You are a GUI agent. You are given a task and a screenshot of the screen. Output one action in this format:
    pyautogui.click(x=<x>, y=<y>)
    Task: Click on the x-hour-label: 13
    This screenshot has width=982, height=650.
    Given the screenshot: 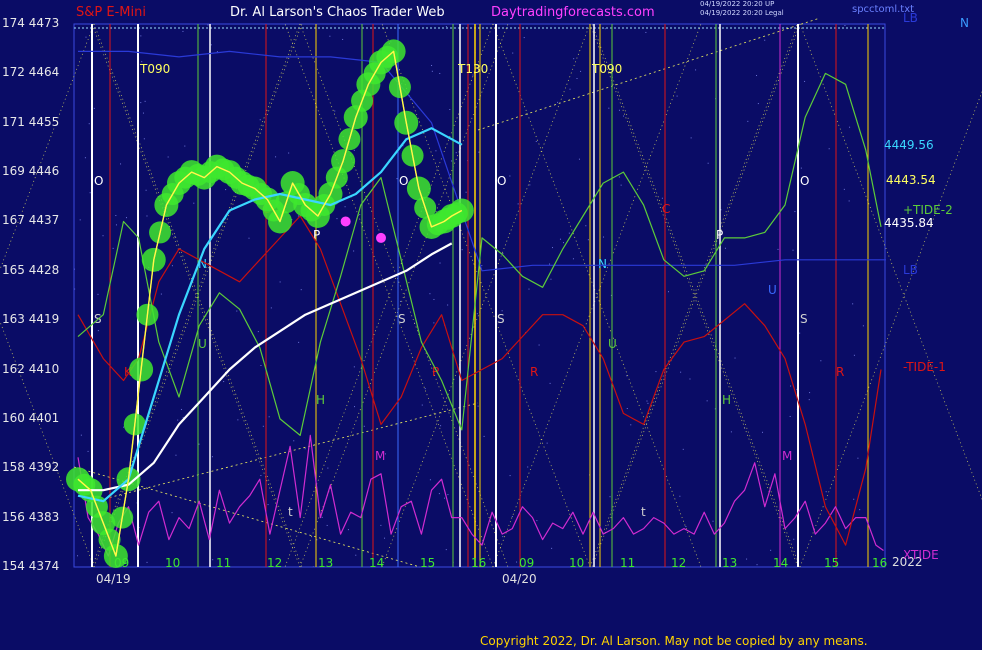 What is the action you would take?
    pyautogui.click(x=730, y=563)
    